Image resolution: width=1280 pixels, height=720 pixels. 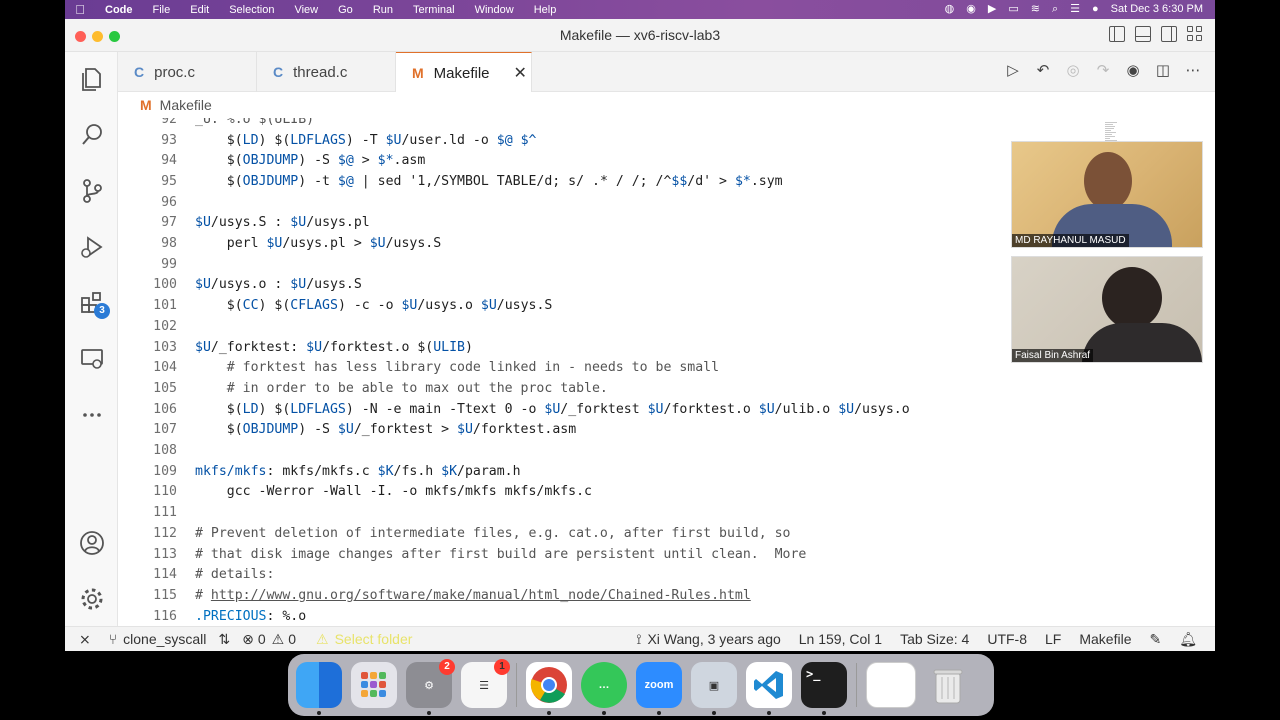 What do you see at coordinates (1157, 9) in the screenshot?
I see `menubar-clock: Sat Dec 3 6:30 PM` at bounding box center [1157, 9].